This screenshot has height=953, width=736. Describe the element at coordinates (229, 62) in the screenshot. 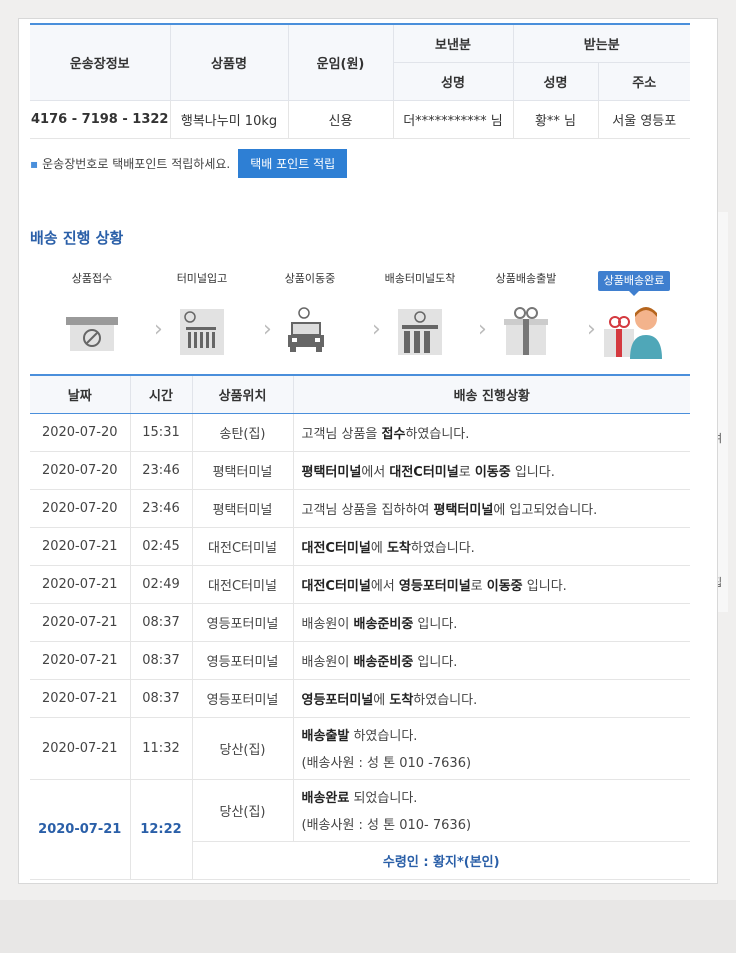

I see `hdr-product: 상품명` at that location.